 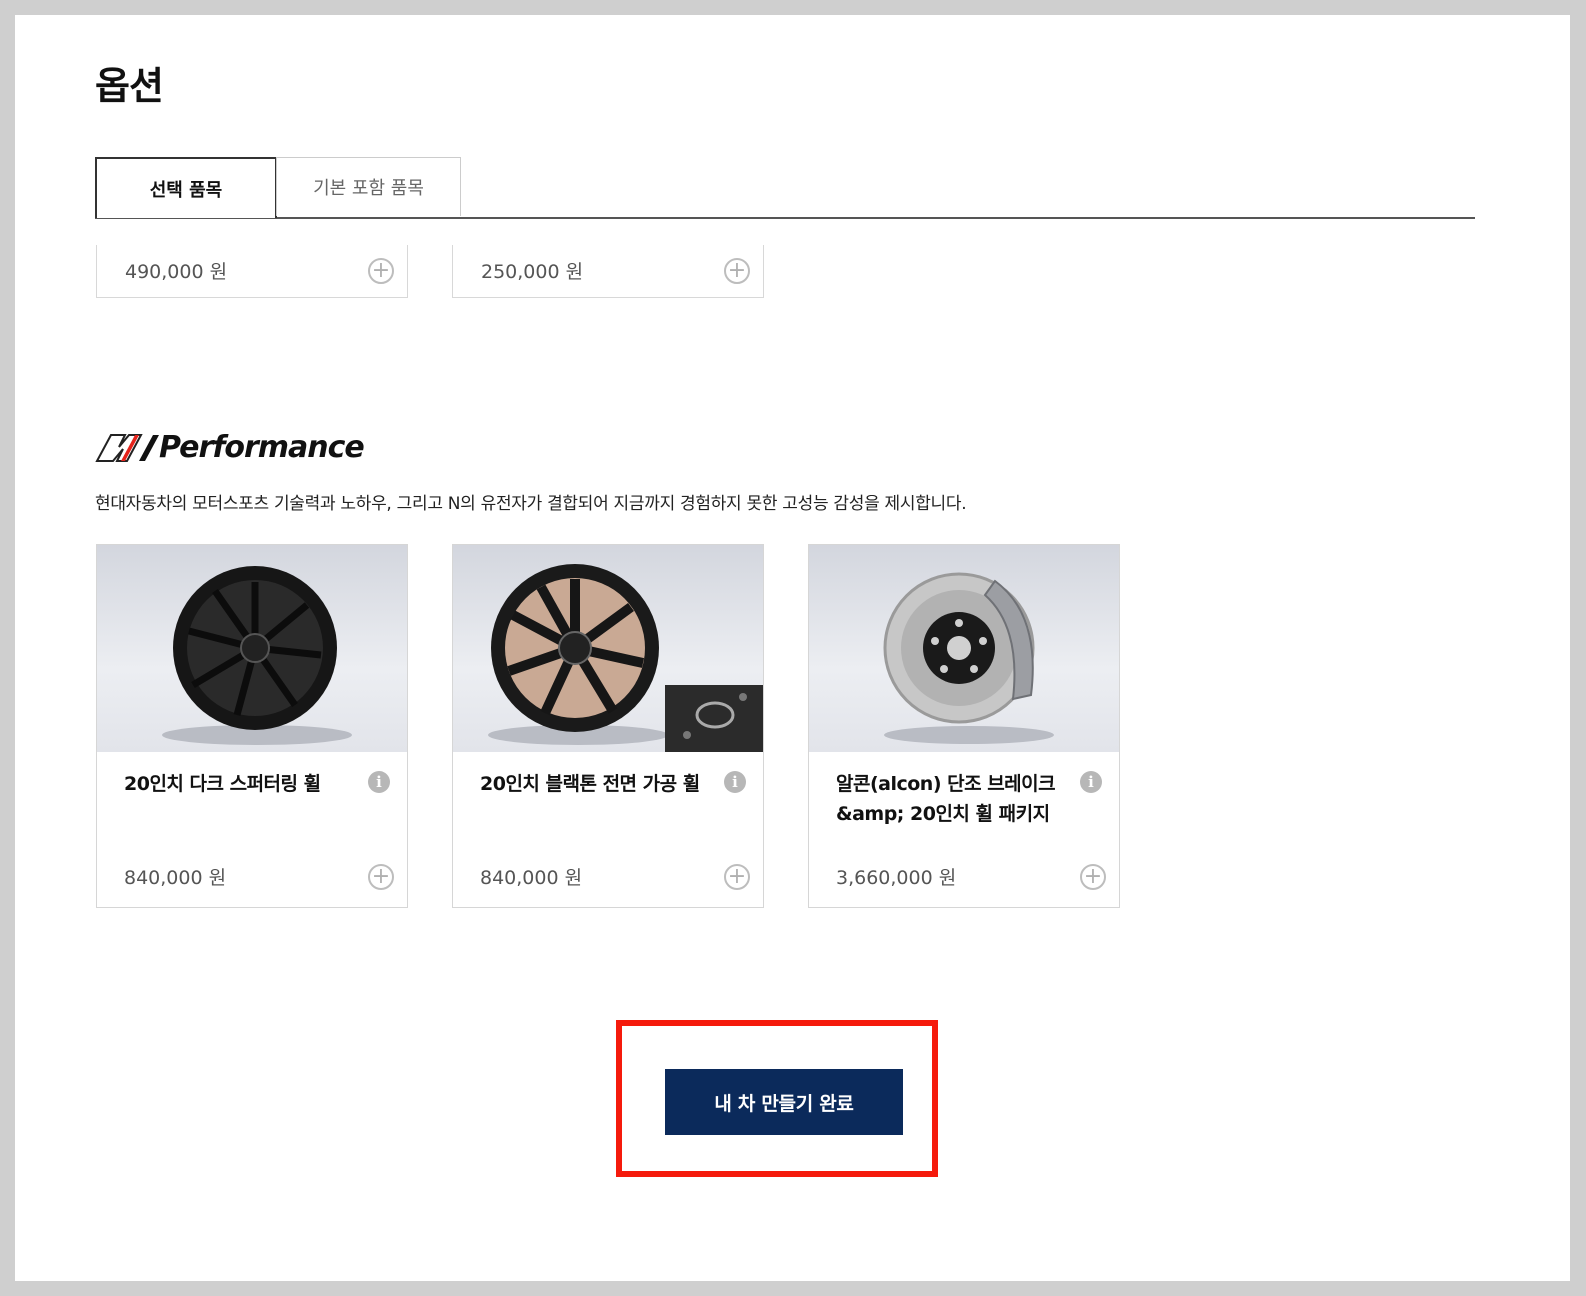 I want to click on option-card: 20인치 다크 스퍼터링 휠 i 840,000 원 +, so click(x=252, y=726).